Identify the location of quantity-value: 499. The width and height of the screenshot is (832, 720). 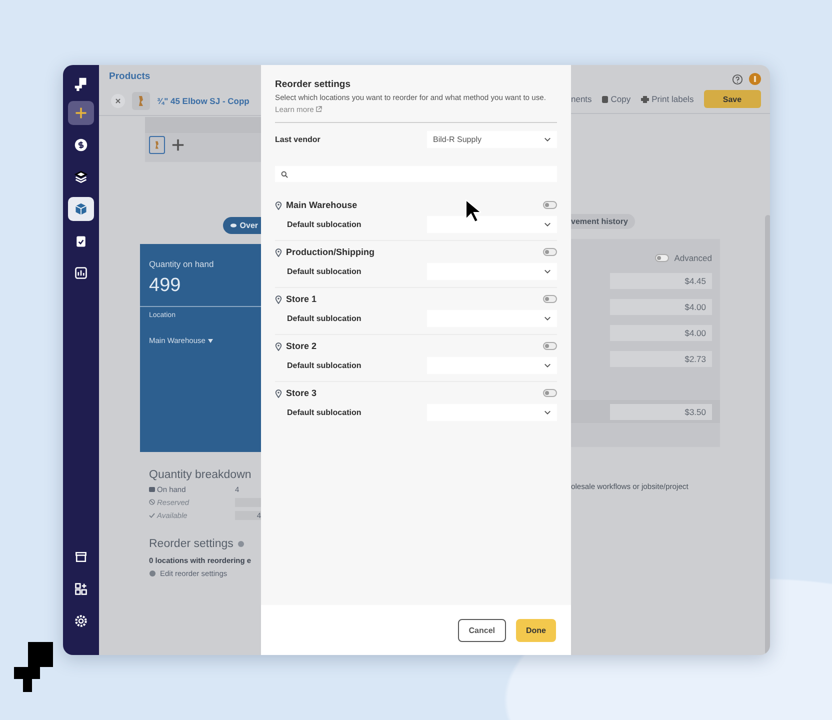
(165, 286).